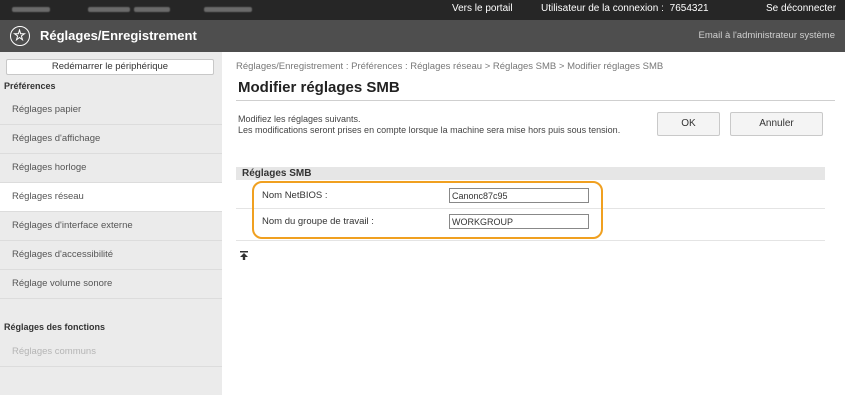 Image resolution: width=845 pixels, height=395 pixels. I want to click on logout-link: Se déconnecter, so click(801, 8).